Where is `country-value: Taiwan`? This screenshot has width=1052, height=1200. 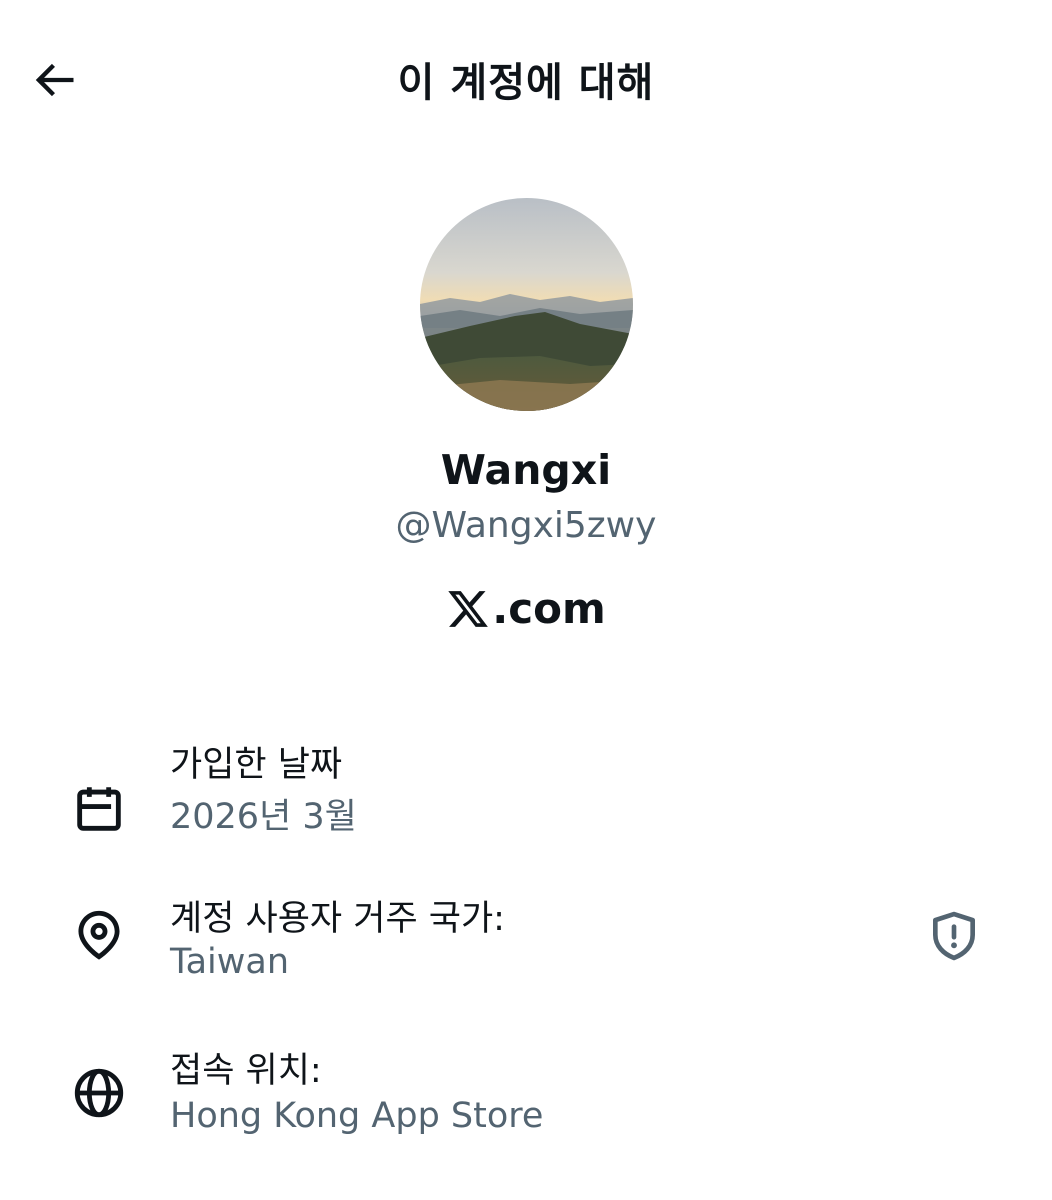 country-value: Taiwan is located at coordinates (230, 962).